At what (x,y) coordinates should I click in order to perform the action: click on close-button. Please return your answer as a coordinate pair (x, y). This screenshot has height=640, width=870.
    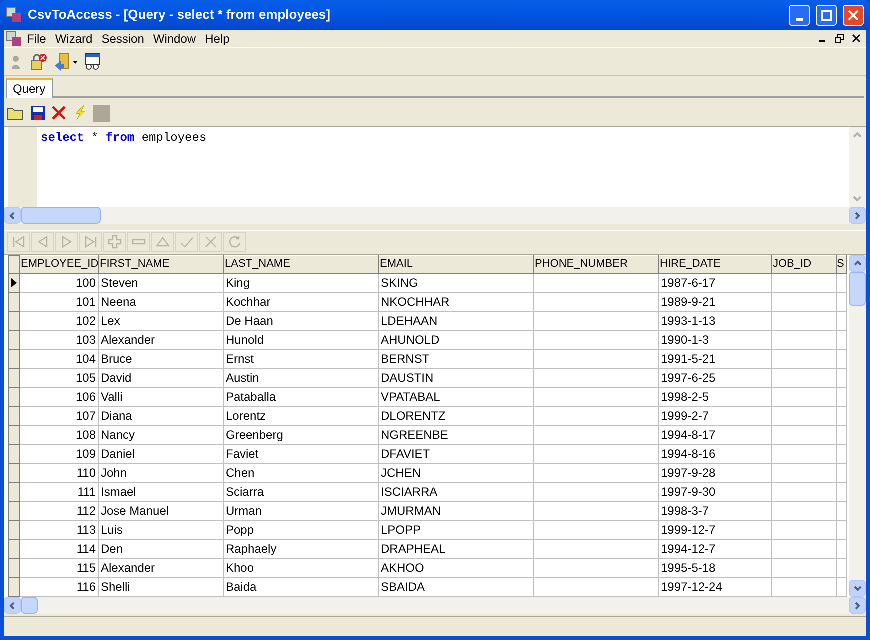
    Looking at the image, I should click on (853, 15).